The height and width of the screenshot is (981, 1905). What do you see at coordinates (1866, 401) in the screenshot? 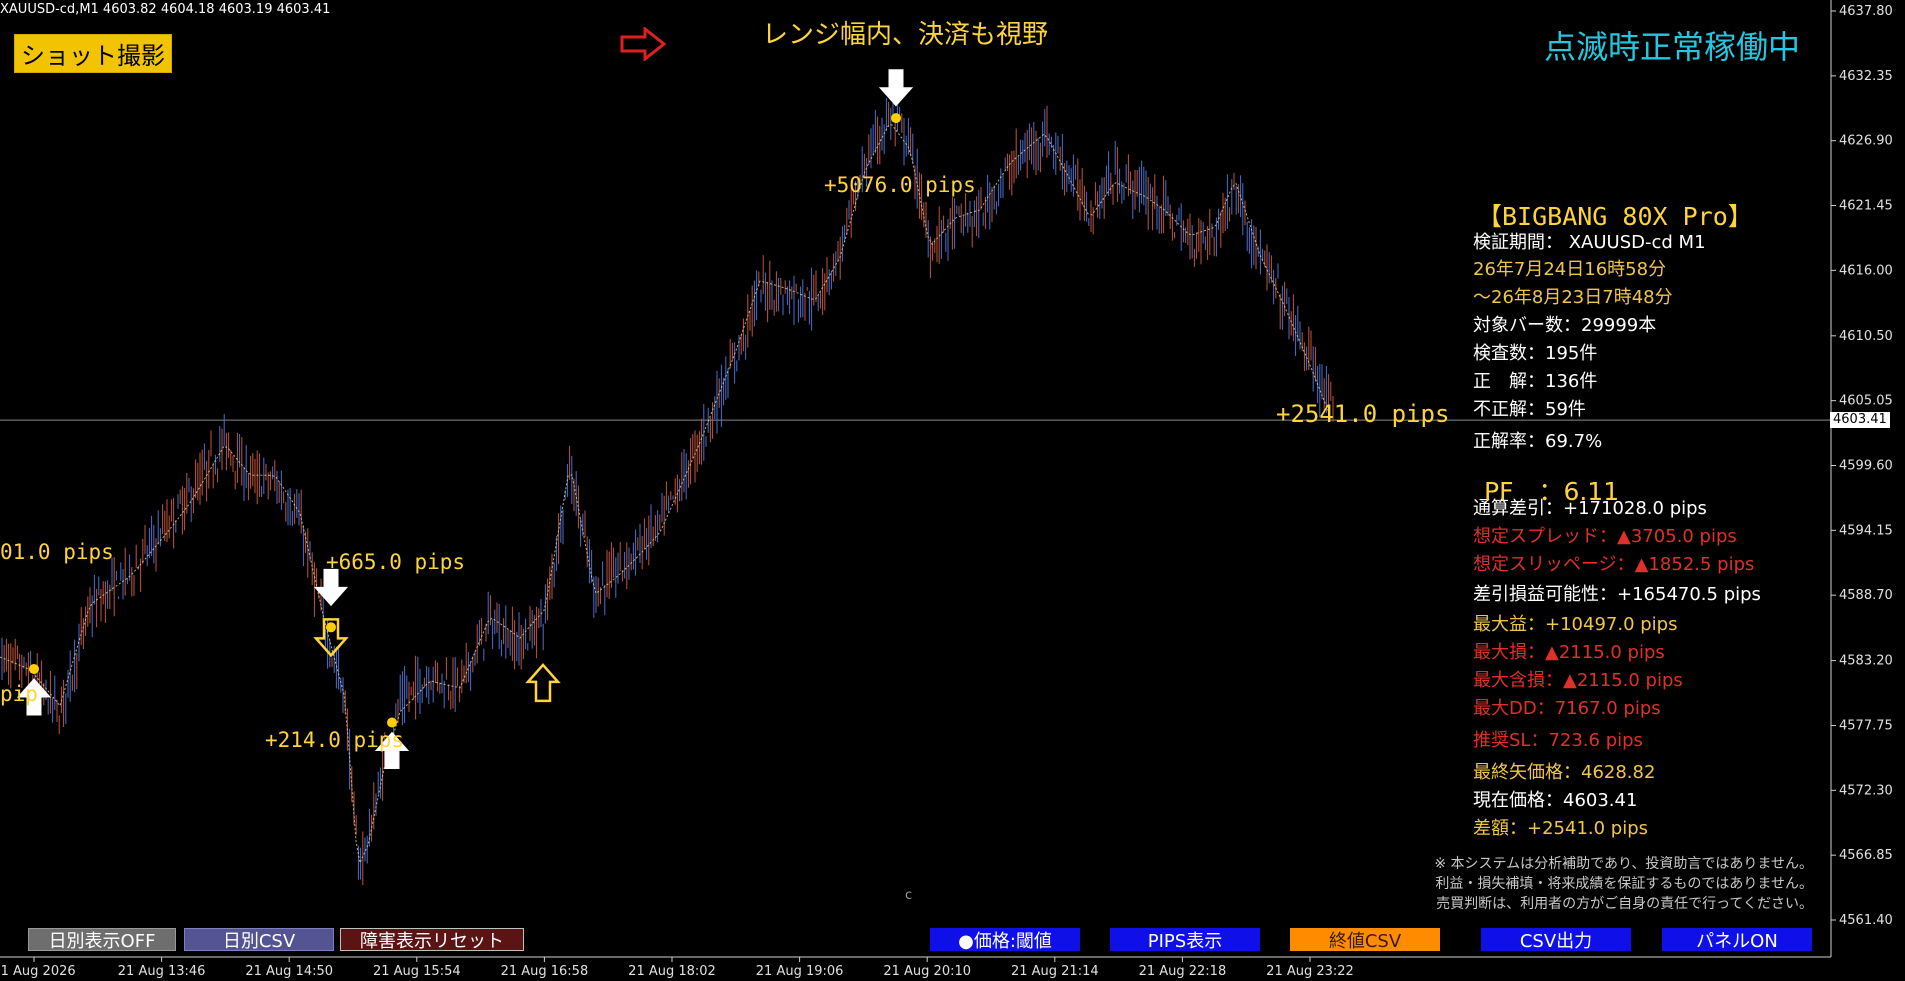
I see `y-tick-label: 4605.05` at bounding box center [1866, 401].